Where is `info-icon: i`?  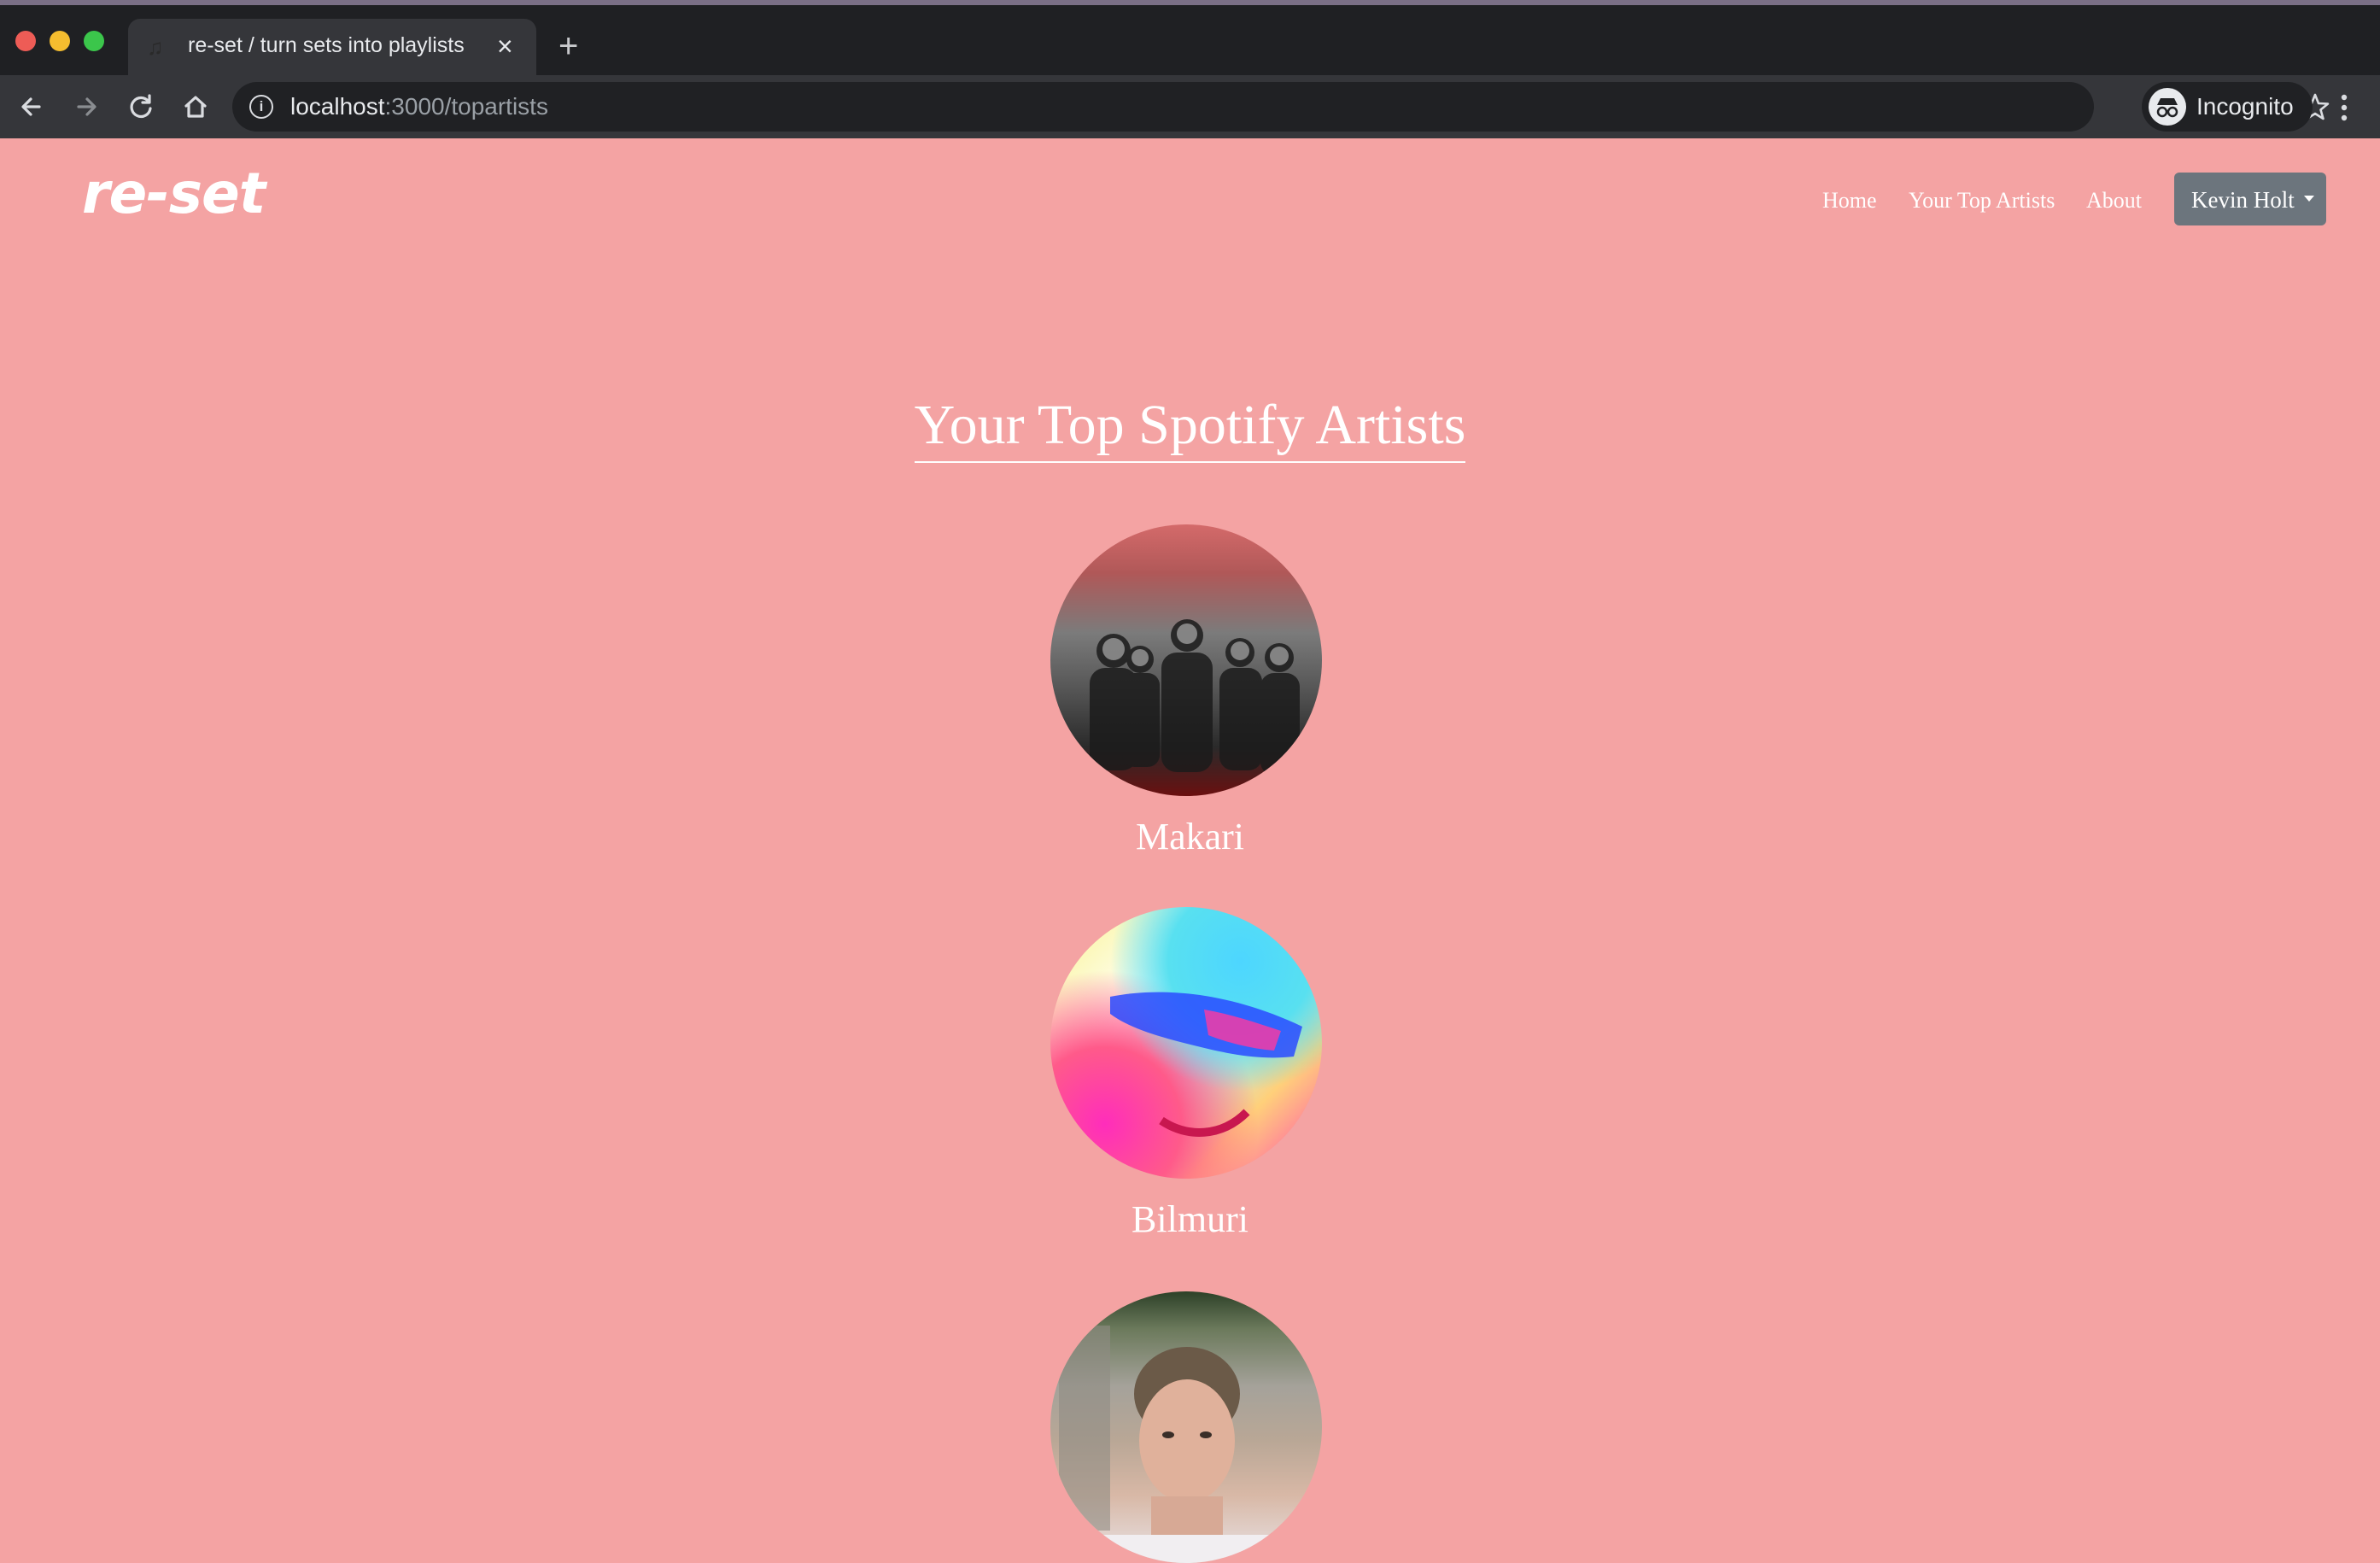
info-icon: i is located at coordinates (261, 107).